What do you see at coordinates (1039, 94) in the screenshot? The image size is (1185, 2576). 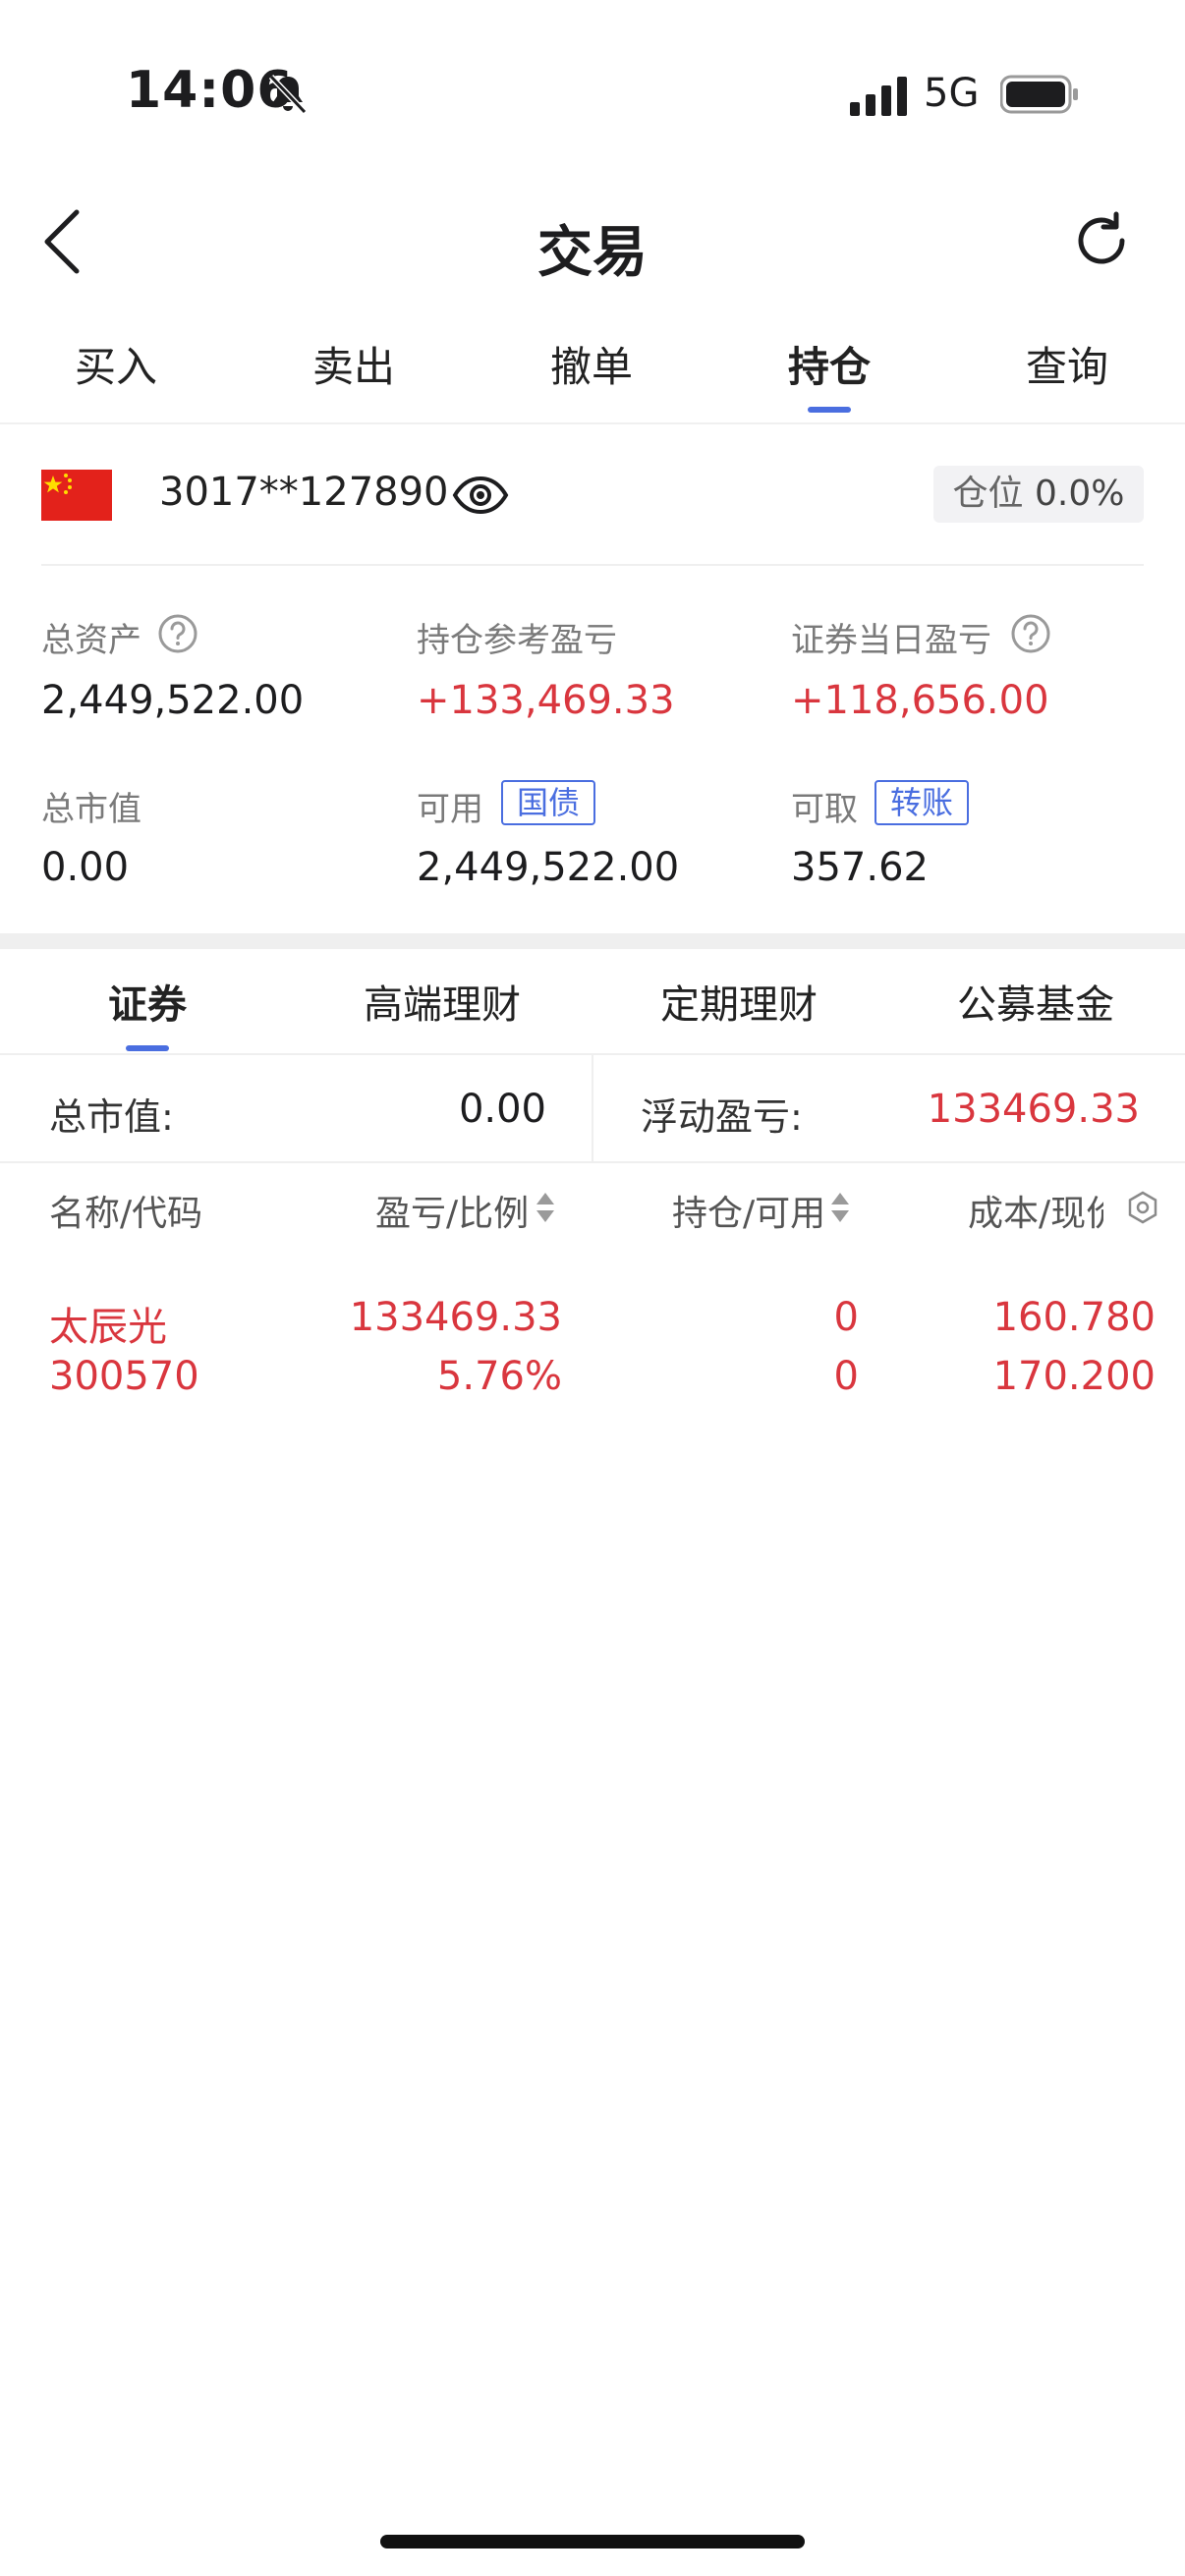 I see `battery-icon` at bounding box center [1039, 94].